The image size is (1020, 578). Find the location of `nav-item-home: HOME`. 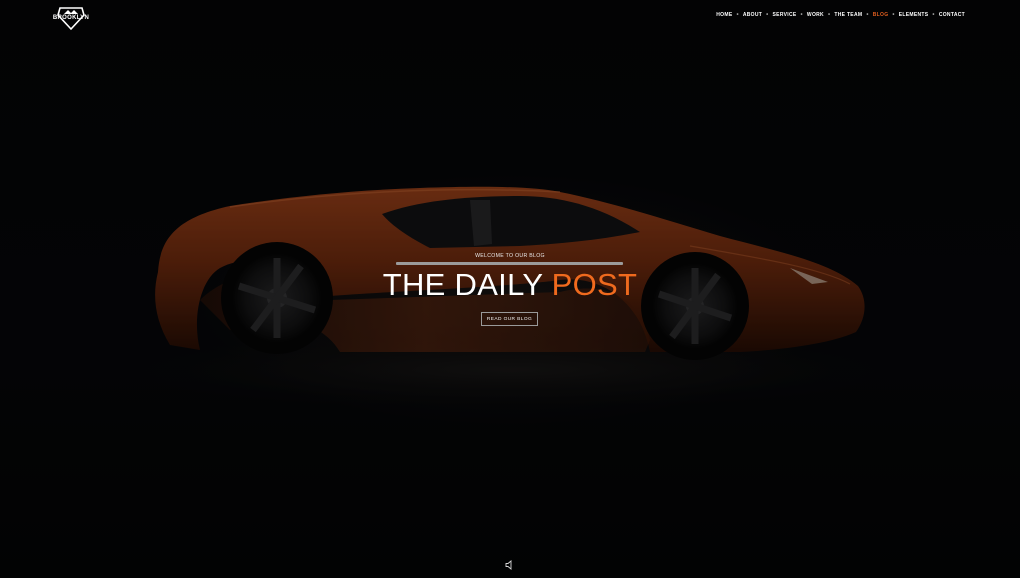

nav-item-home: HOME is located at coordinates (724, 15).